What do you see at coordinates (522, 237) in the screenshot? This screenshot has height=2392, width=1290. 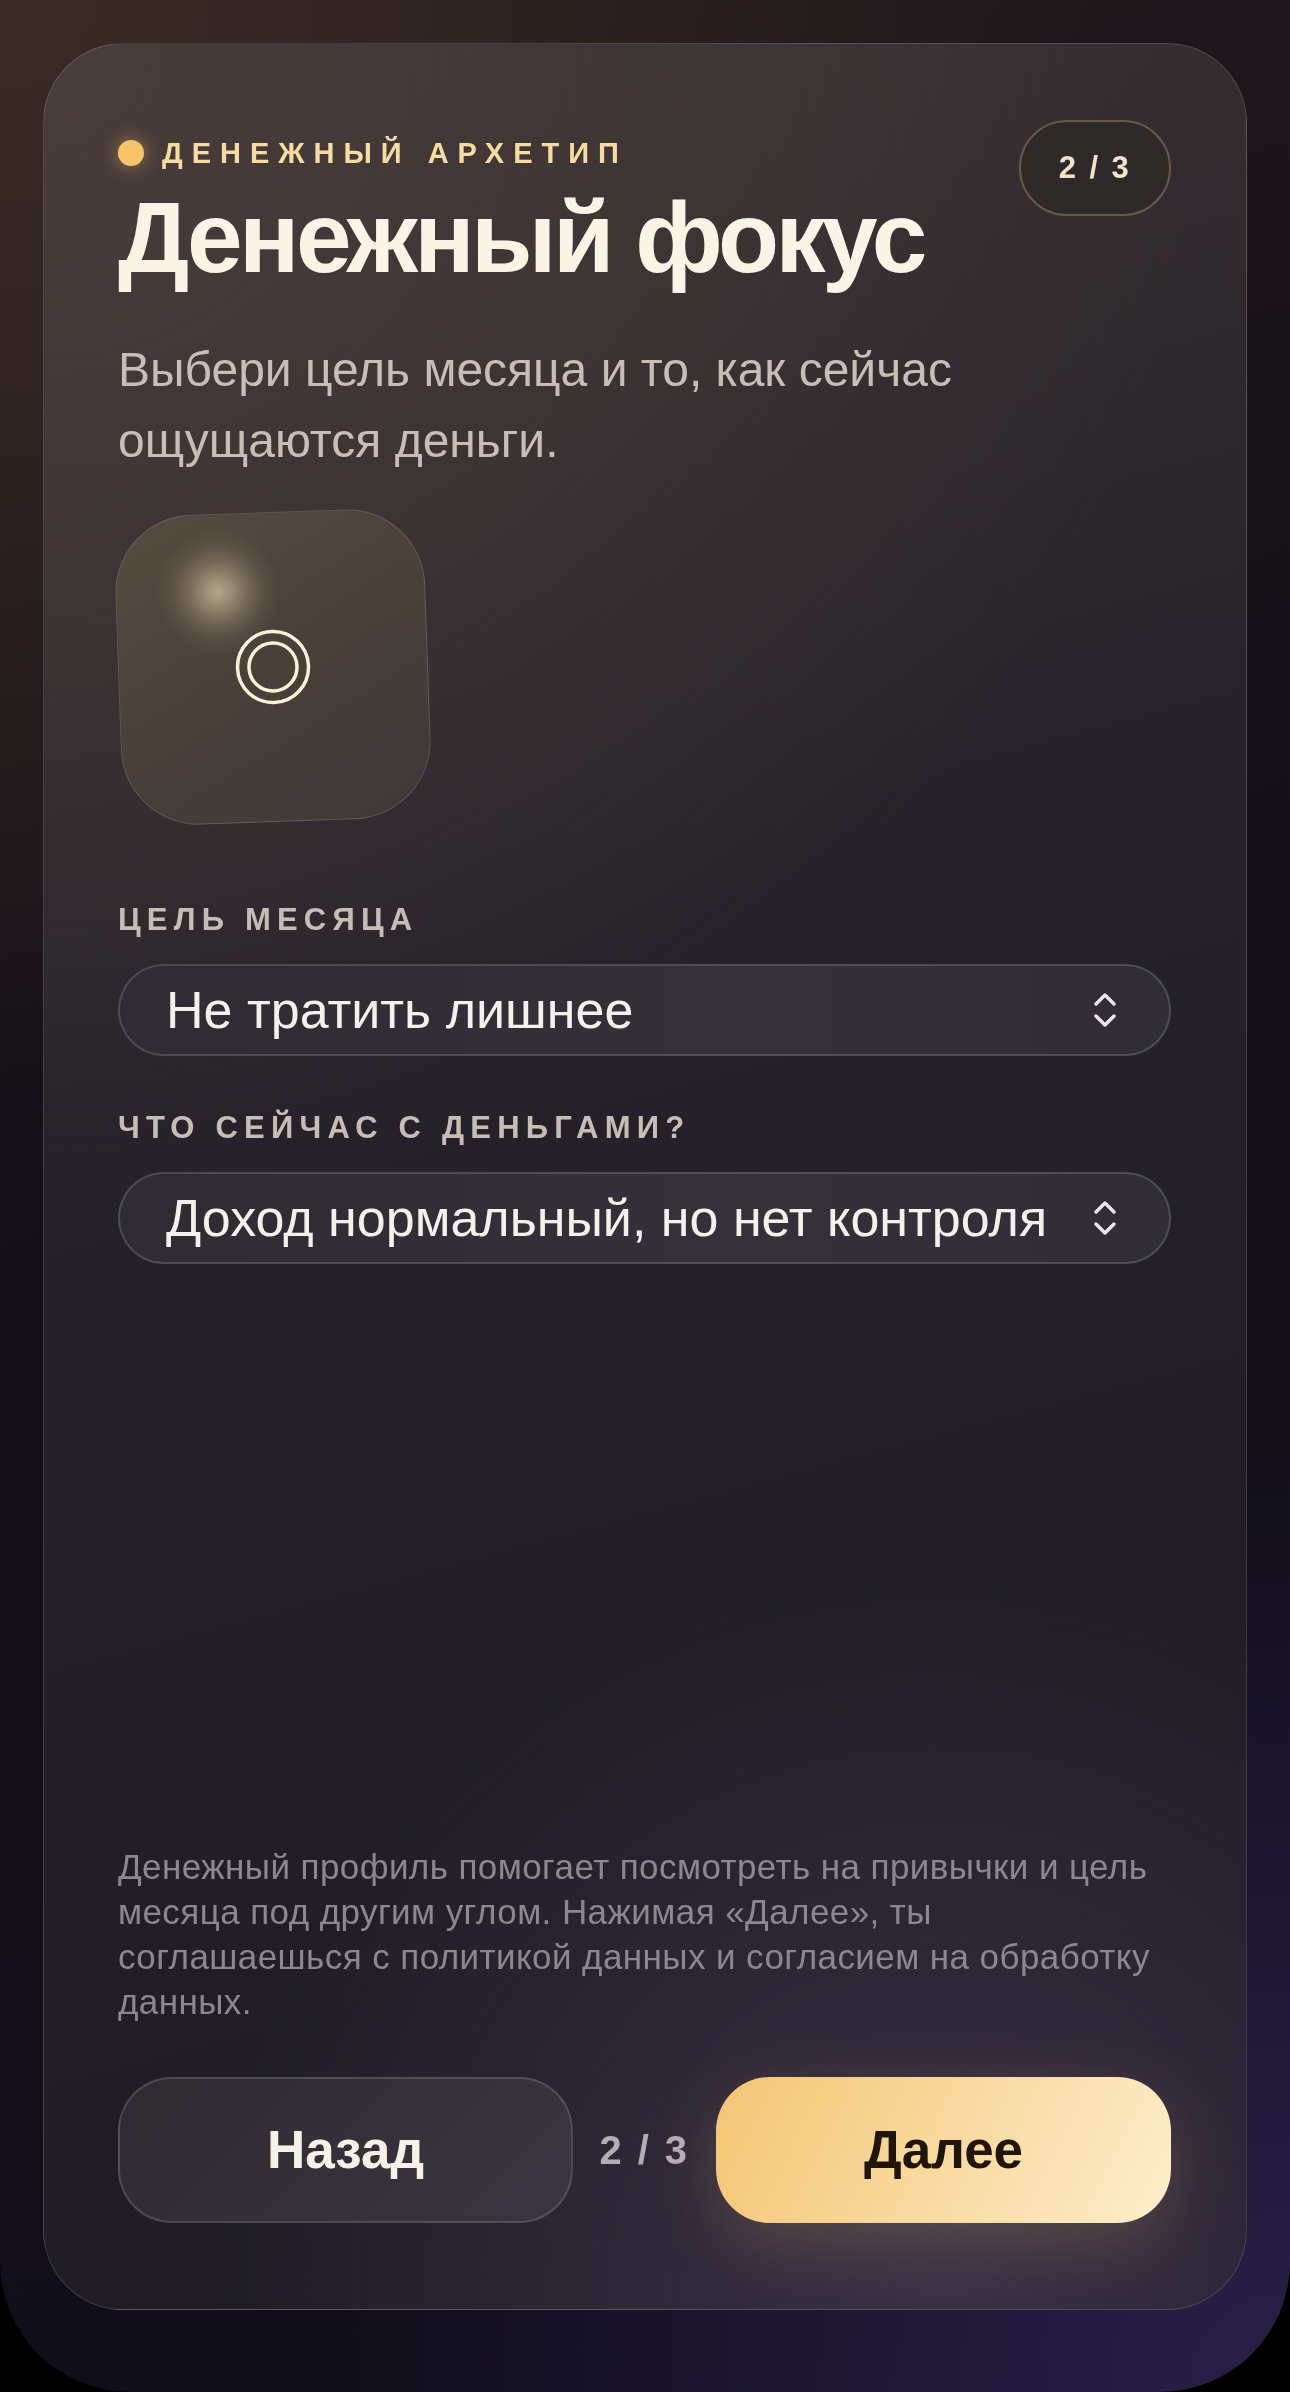 I see `page-title: Денежный фокус` at bounding box center [522, 237].